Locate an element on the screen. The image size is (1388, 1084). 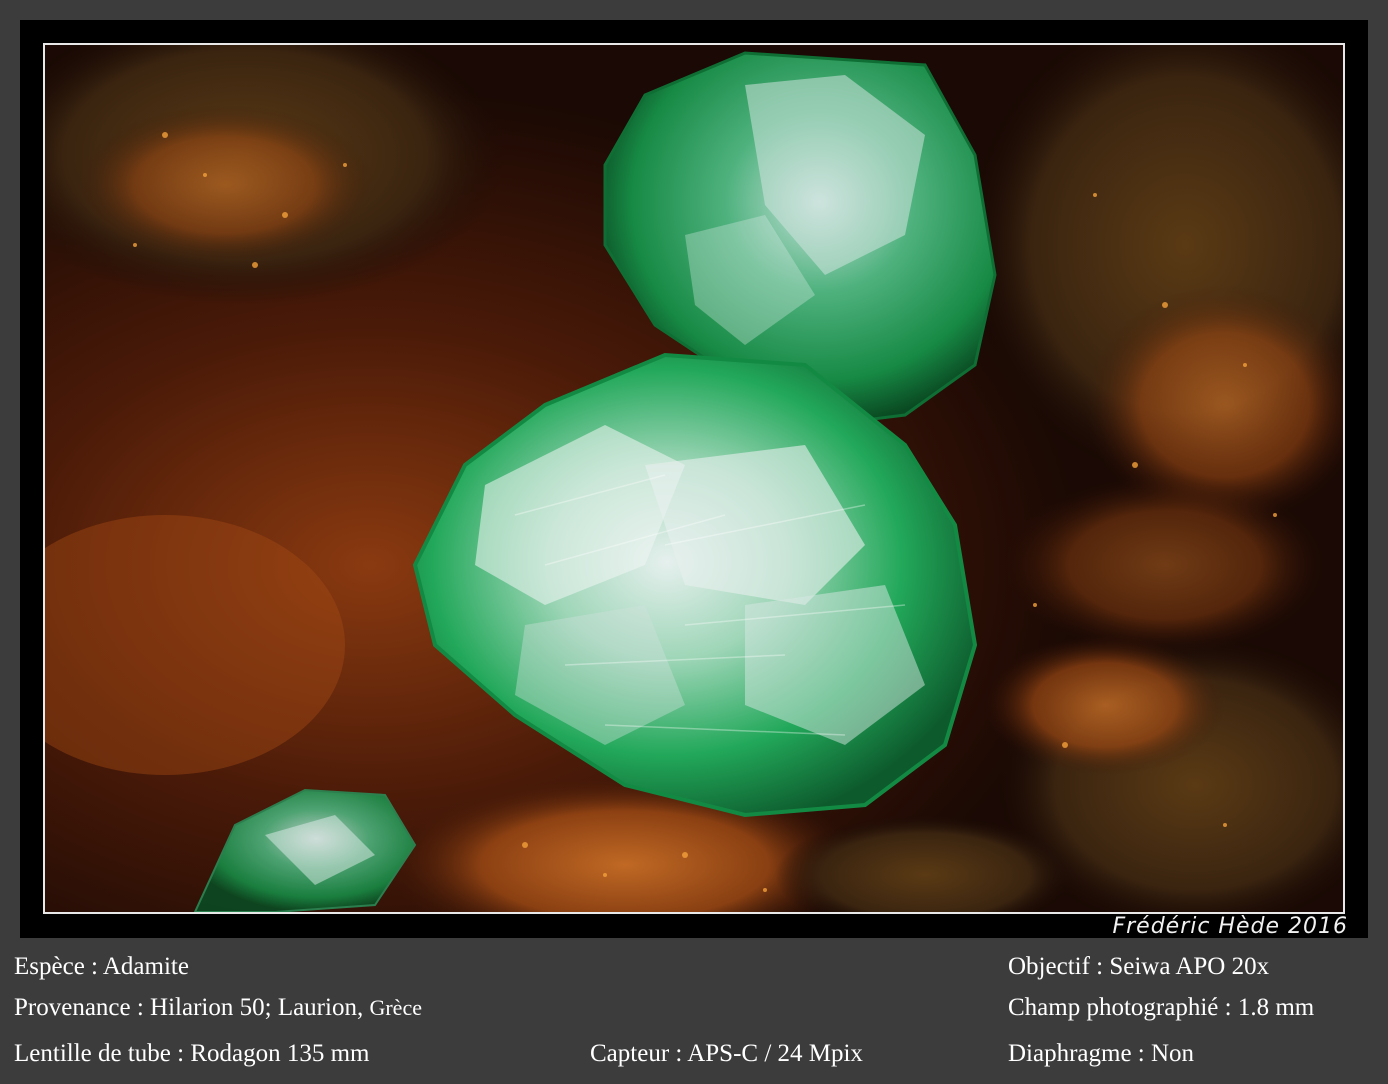
caption-field-of-view: Champ photographié : 1.8 mm is located at coordinates (1161, 1007).